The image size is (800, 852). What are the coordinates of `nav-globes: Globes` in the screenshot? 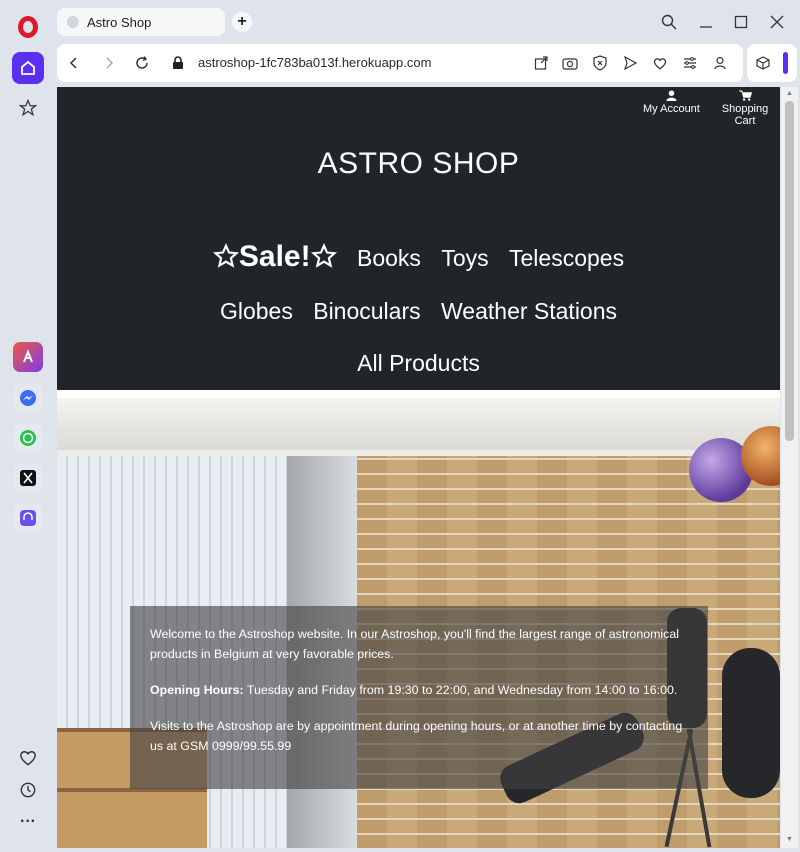 It's located at (256, 311).